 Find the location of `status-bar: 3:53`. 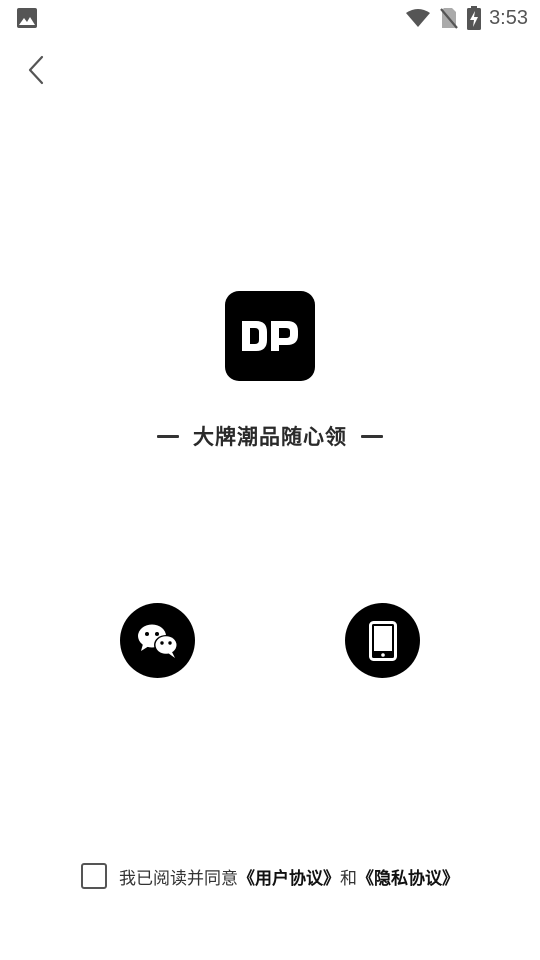

status-bar: 3:53 is located at coordinates (270, 18).